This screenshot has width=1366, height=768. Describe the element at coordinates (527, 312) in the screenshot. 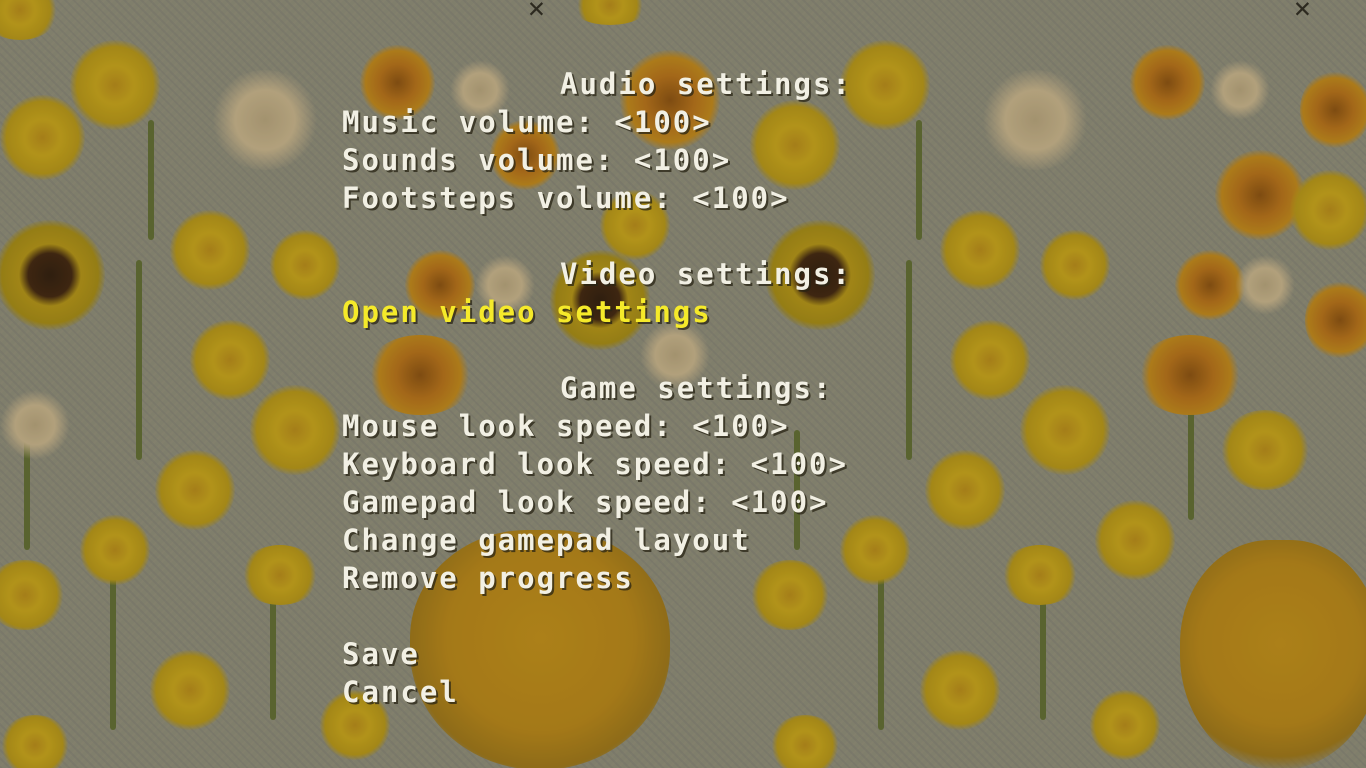

I see `open-video-settings-option: Open video settings` at that location.